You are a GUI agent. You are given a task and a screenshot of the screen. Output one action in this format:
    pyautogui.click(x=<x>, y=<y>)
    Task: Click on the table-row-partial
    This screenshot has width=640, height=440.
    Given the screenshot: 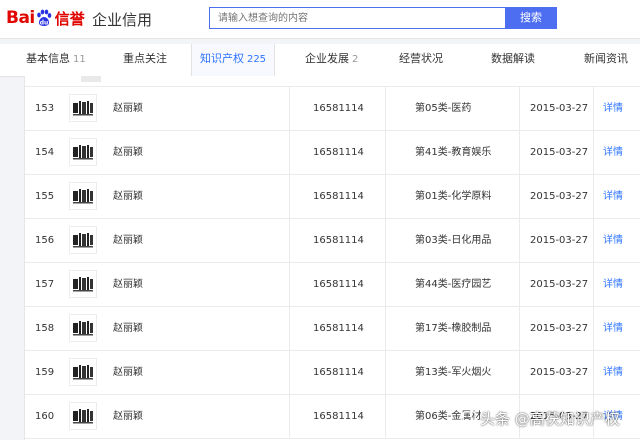 What is the action you would take?
    pyautogui.click(x=332, y=81)
    